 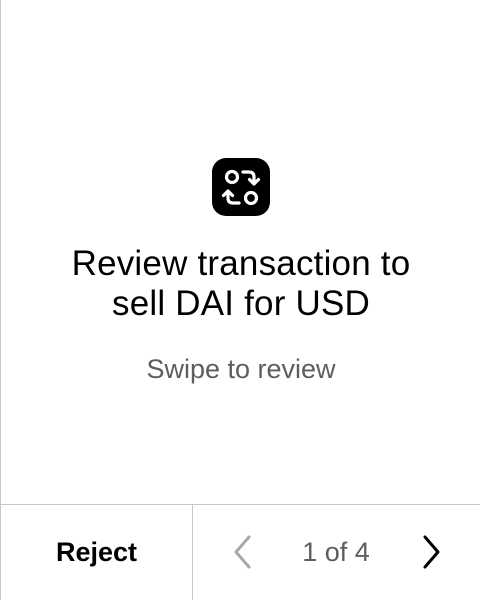 I want to click on chevron-left-icon, so click(x=242, y=552).